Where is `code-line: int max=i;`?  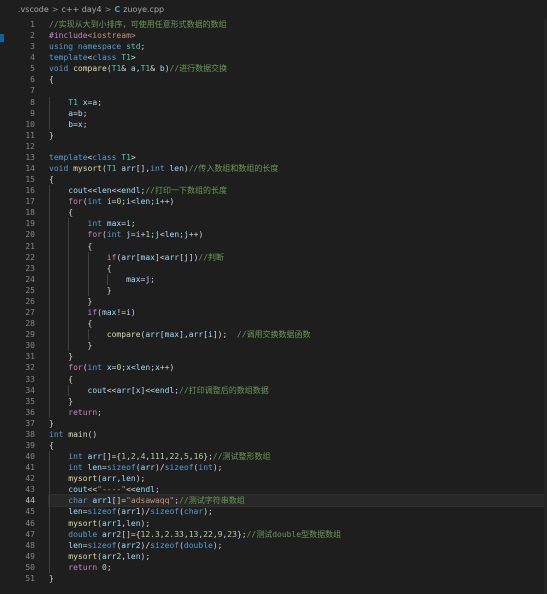
code-line: int max=i; is located at coordinates (298, 224).